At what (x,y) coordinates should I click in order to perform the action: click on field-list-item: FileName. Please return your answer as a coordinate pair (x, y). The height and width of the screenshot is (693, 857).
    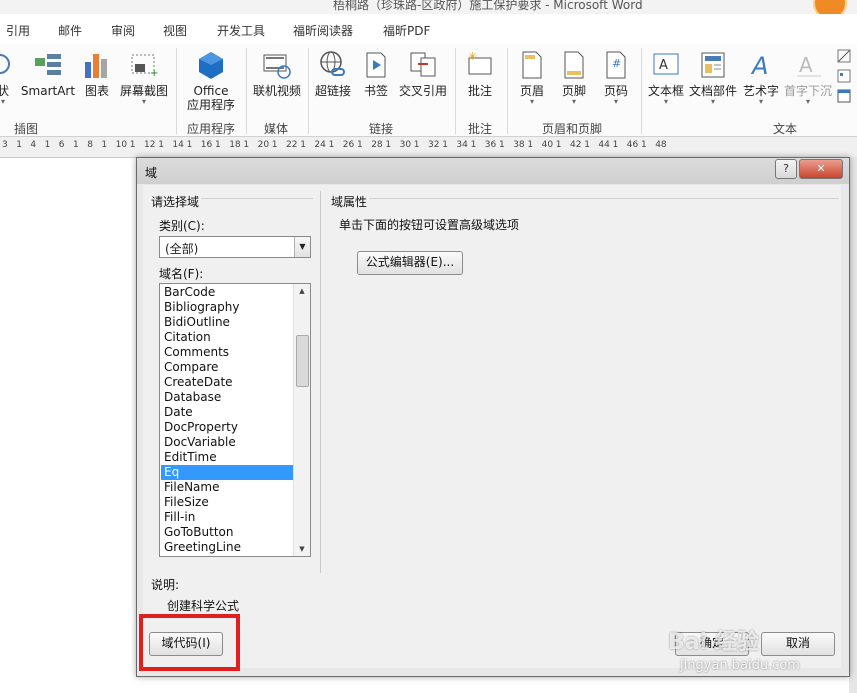
    Looking at the image, I should click on (228, 487).